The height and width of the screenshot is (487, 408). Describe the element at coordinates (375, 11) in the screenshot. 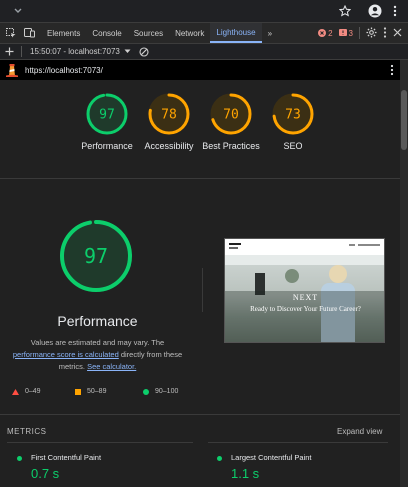

I see `profile-icon` at that location.